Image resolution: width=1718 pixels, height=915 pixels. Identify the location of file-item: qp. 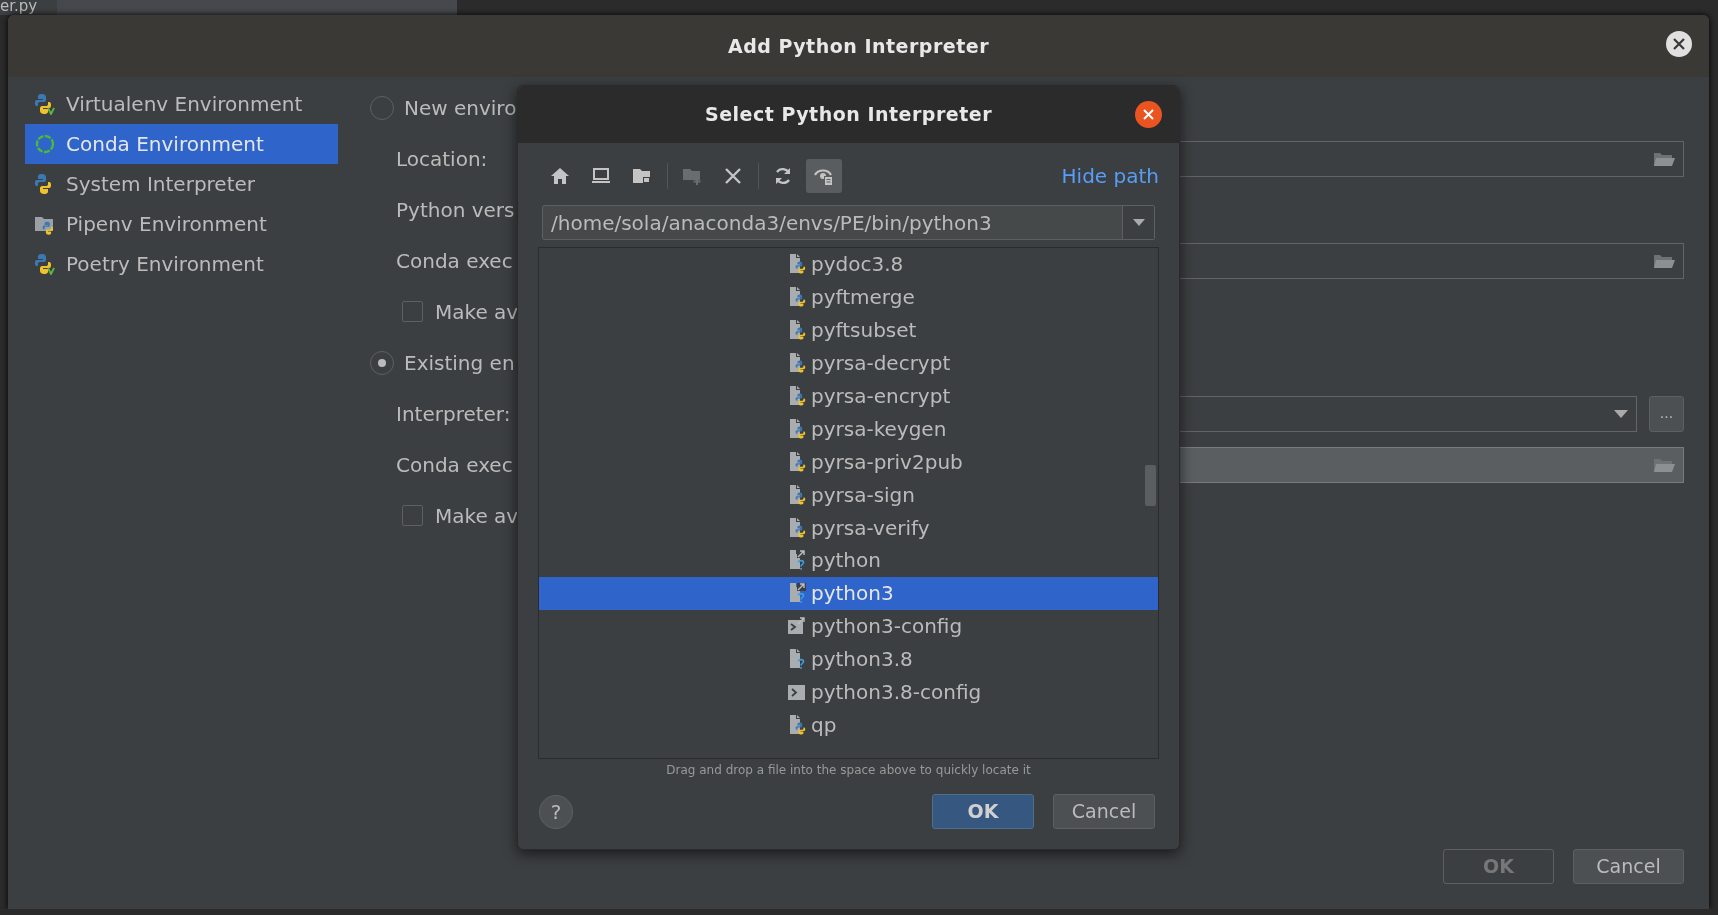
(848, 725).